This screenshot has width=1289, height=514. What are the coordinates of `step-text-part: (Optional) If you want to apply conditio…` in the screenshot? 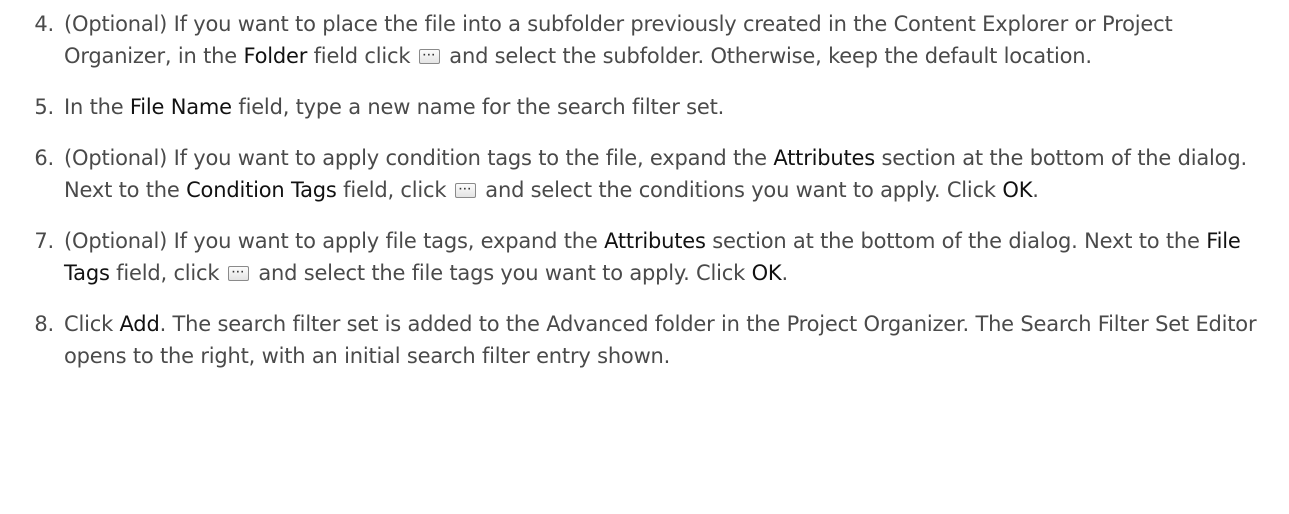 It's located at (419, 158).